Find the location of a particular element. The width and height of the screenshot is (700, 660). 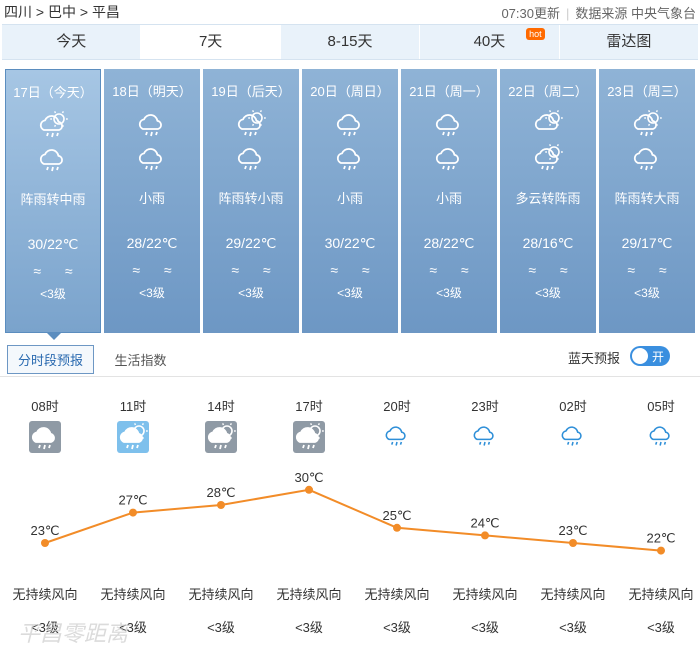

tab-8-15days: 8-15天 is located at coordinates (351, 42).